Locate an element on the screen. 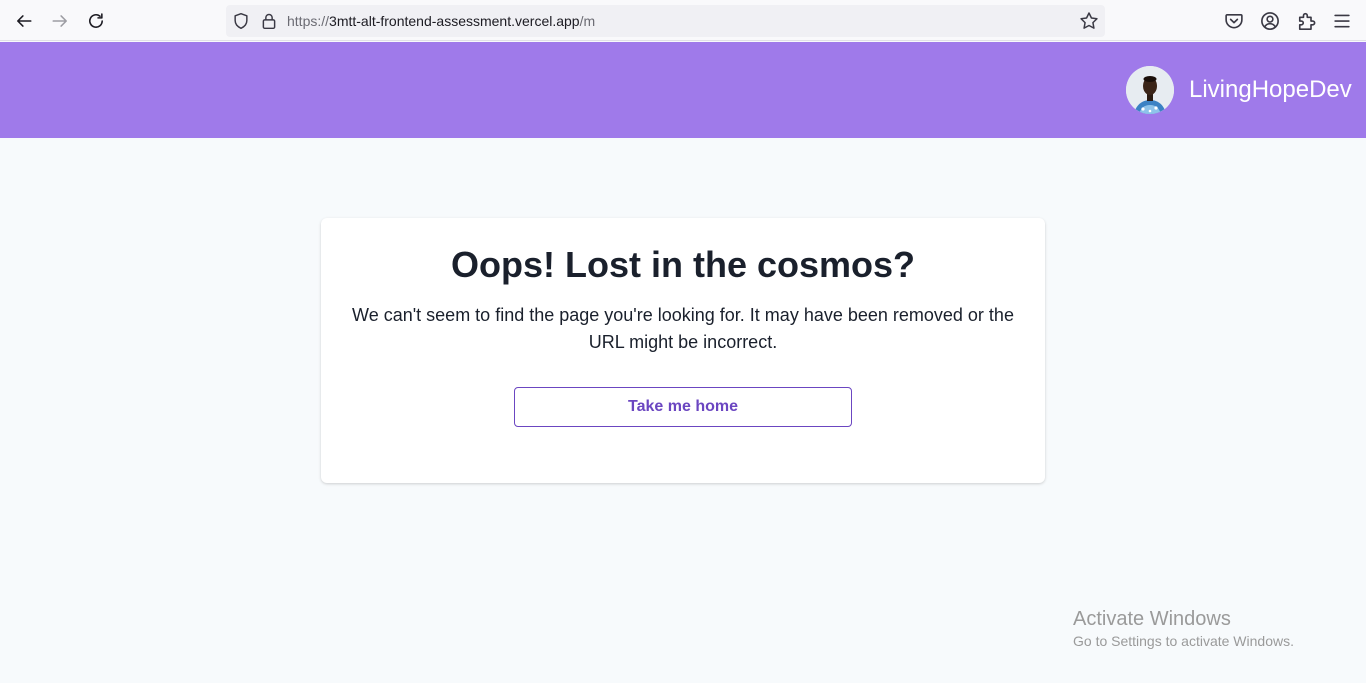 The image size is (1366, 683). take-me-home-button: Take me home is located at coordinates (683, 407).